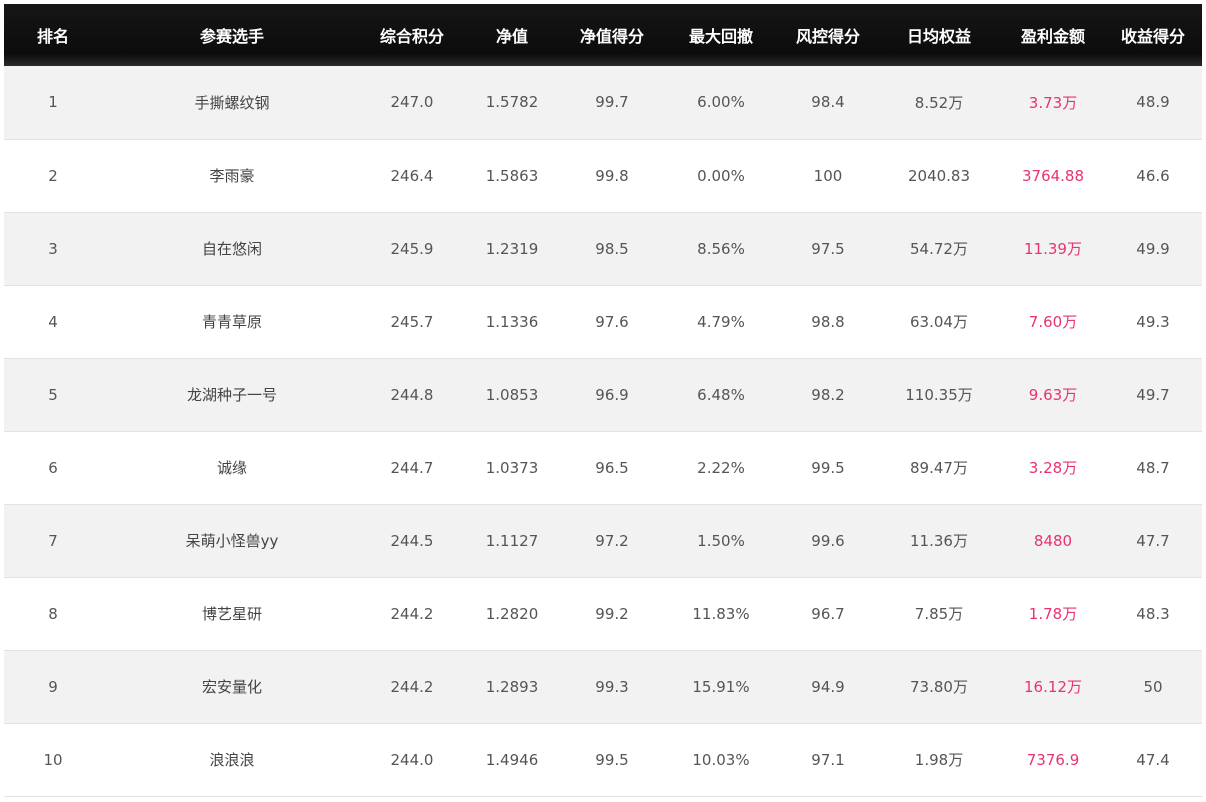 This screenshot has height=802, width=1206. I want to click on cell-max-drawdown: 15.91%, so click(721, 686).